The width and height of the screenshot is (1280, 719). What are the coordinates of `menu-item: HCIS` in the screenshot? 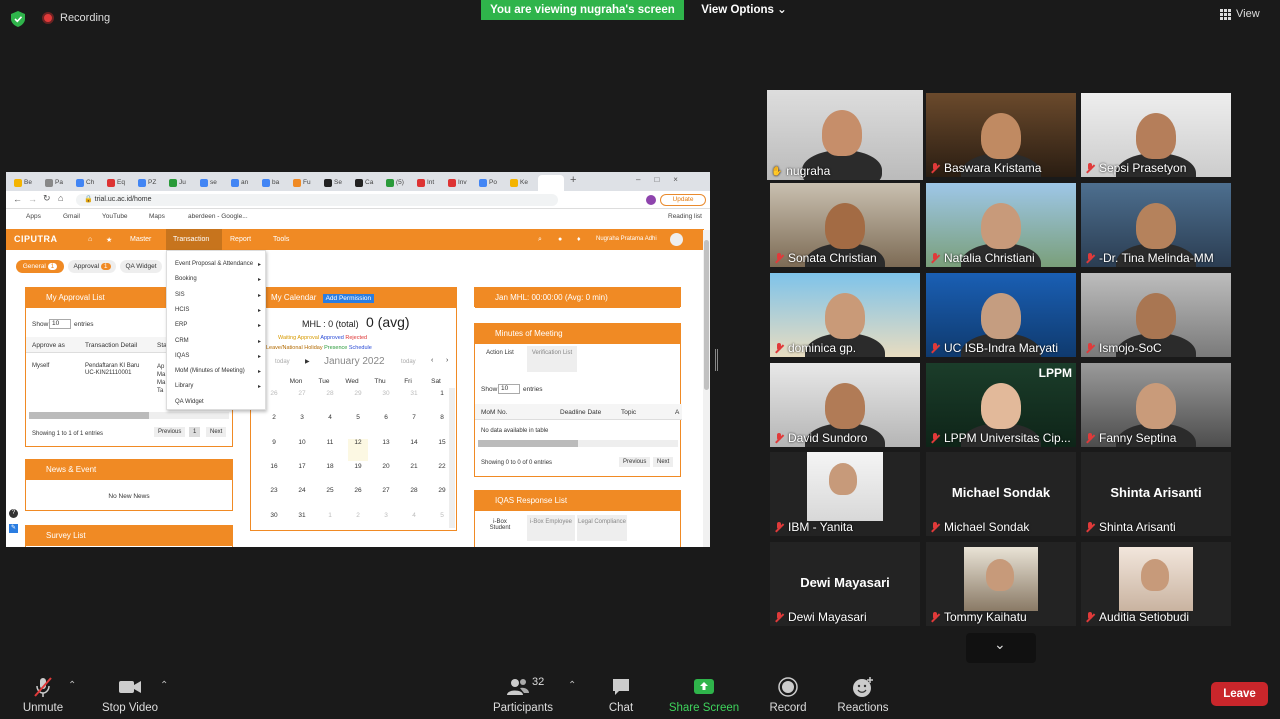 It's located at (182, 310).